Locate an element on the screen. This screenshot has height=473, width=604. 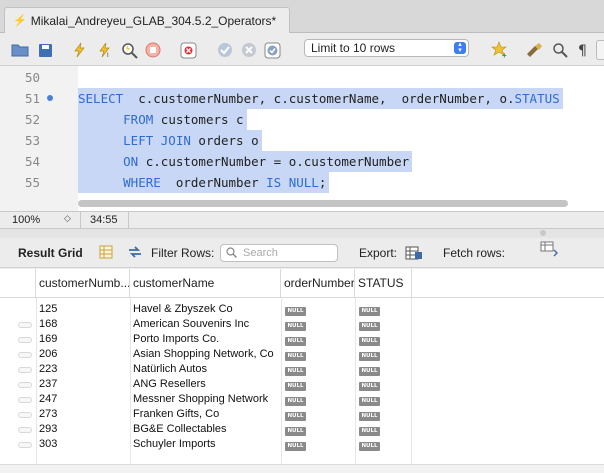
refresh-icon is located at coordinates (135, 253).